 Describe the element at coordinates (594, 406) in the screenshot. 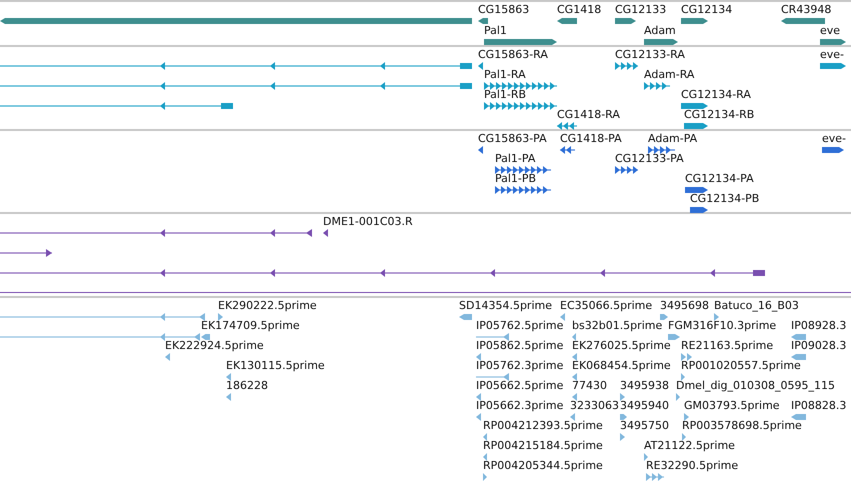

I see `feature-label: 3233063` at that location.